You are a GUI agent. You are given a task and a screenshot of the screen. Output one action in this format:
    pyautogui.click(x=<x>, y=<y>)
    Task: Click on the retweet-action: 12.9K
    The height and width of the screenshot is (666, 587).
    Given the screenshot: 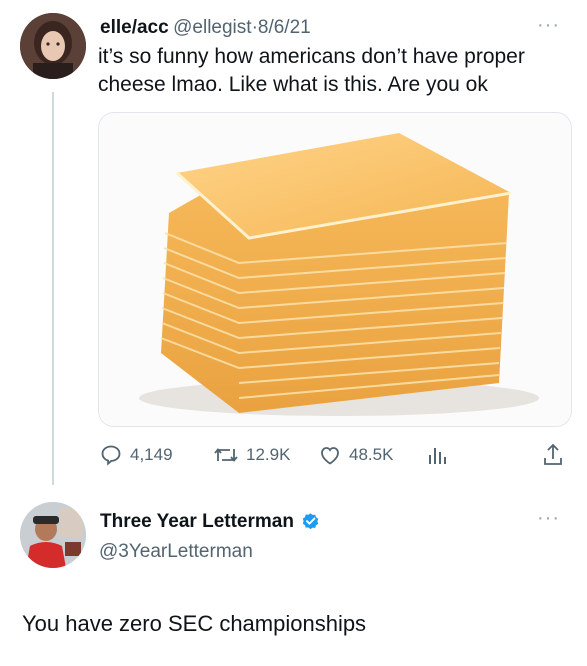 What is the action you would take?
    pyautogui.click(x=251, y=455)
    